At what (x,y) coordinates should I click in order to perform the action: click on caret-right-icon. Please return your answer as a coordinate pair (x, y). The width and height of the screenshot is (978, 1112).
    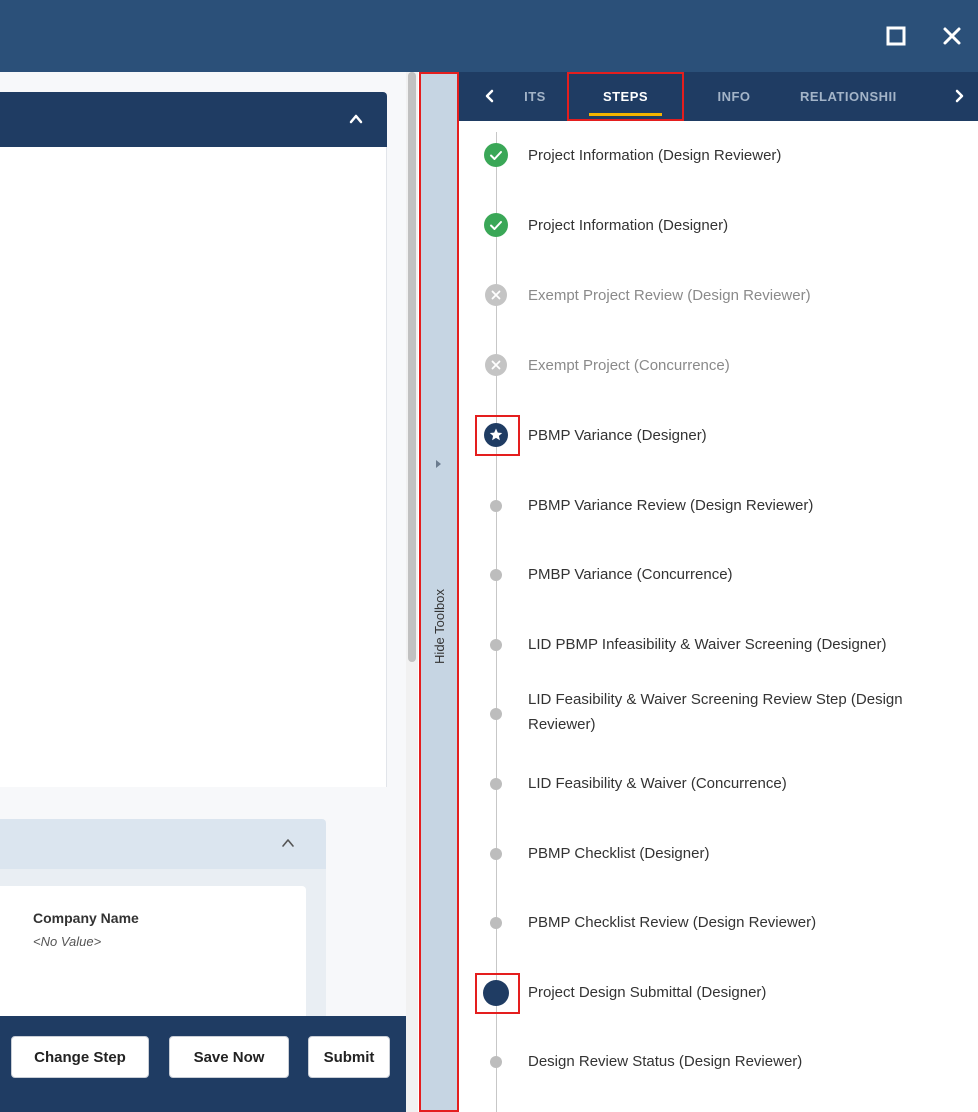
    Looking at the image, I should click on (439, 465).